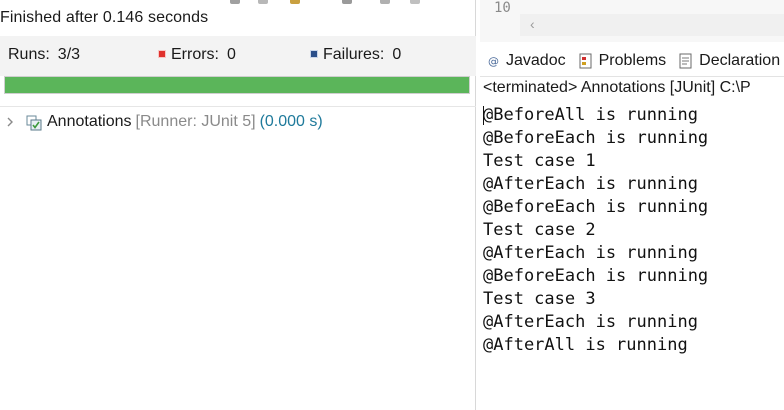 The height and width of the screenshot is (410, 784). What do you see at coordinates (532, 24) in the screenshot?
I see `scroll-left-icon: ‹` at bounding box center [532, 24].